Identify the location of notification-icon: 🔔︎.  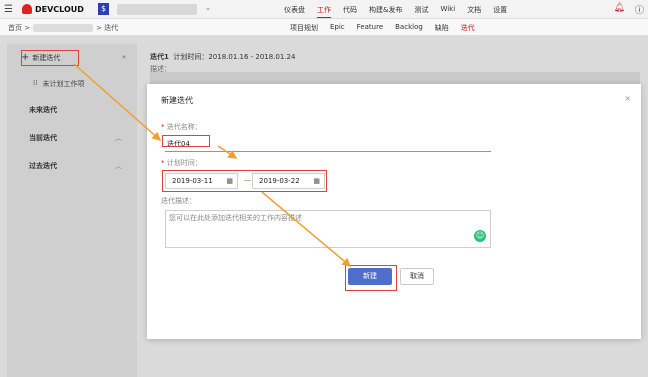
(619, 9).